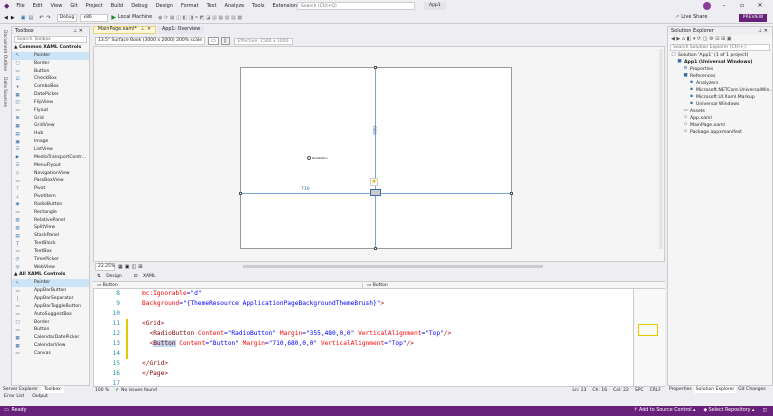 This screenshot has height=416, width=773. Describe the element at coordinates (56, 6) in the screenshot. I see `menu-item-view: View` at that location.